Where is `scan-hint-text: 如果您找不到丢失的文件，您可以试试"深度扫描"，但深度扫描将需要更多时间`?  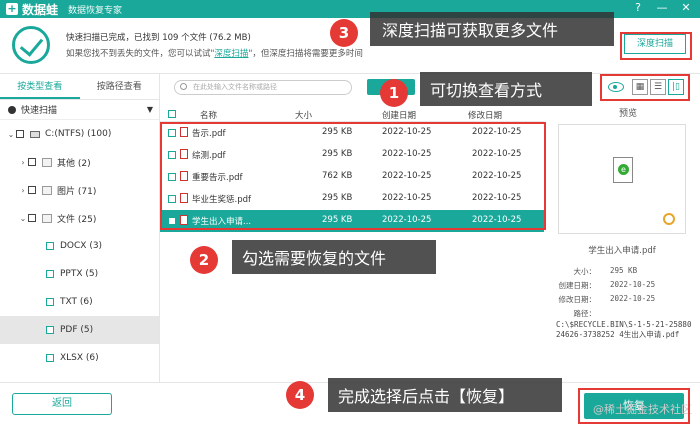 scan-hint-text: 如果您找不到丢失的文件，您可以试试"深度扫描"，但深度扫描将需要更多时间 is located at coordinates (214, 54).